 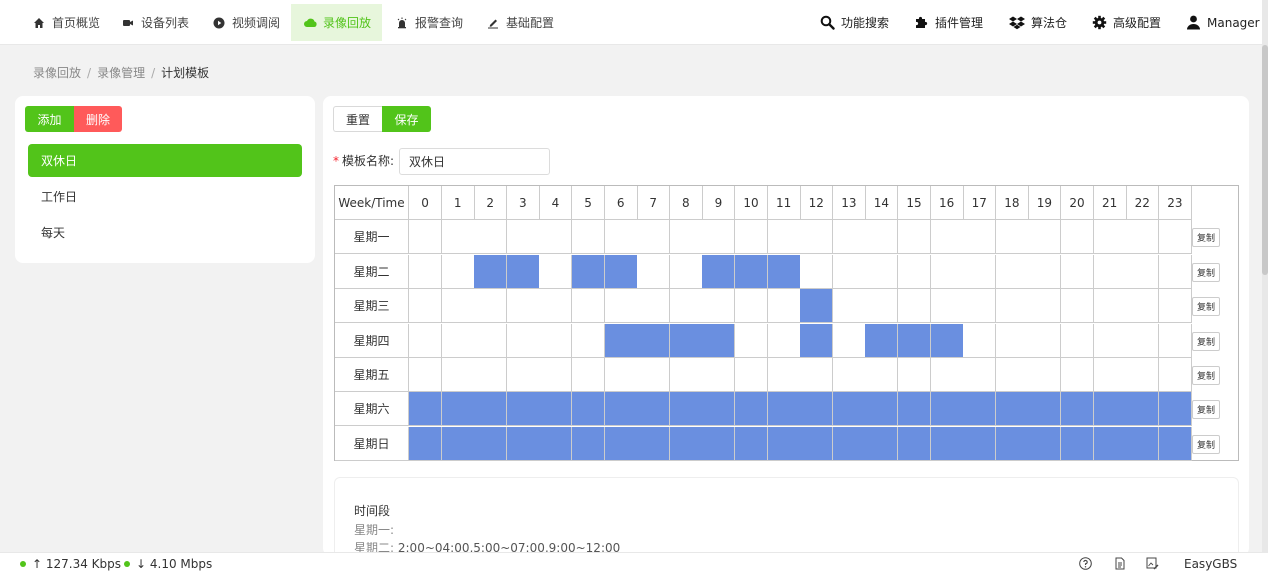 What do you see at coordinates (1119, 563) in the screenshot?
I see `document-icon` at bounding box center [1119, 563].